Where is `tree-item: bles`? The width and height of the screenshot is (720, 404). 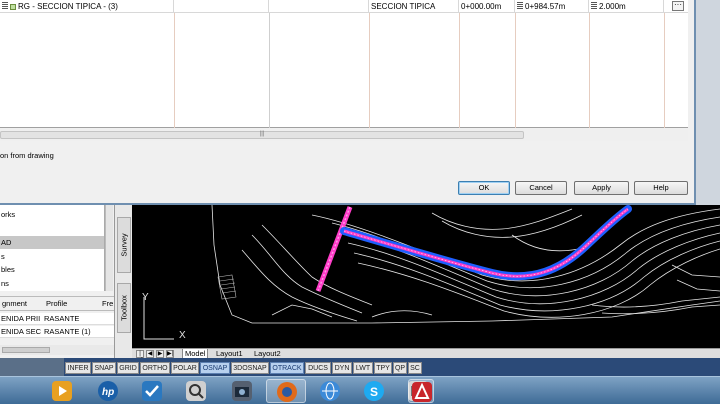 tree-item: bles is located at coordinates (52, 269).